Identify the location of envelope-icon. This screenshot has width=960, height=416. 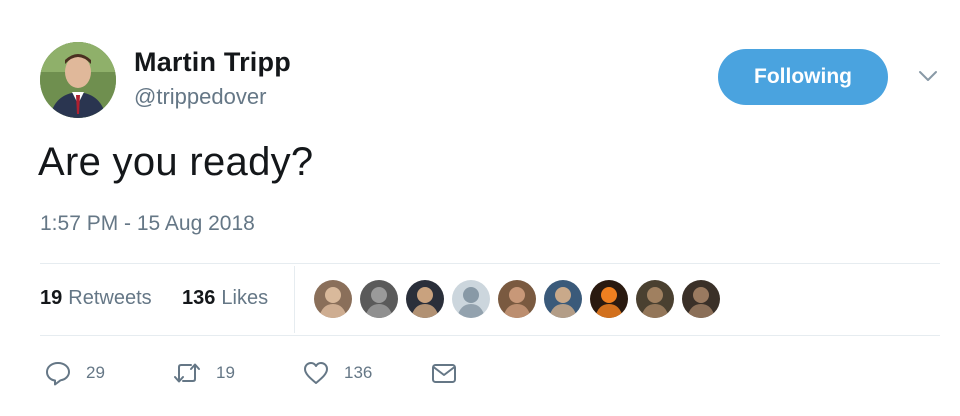
(444, 373).